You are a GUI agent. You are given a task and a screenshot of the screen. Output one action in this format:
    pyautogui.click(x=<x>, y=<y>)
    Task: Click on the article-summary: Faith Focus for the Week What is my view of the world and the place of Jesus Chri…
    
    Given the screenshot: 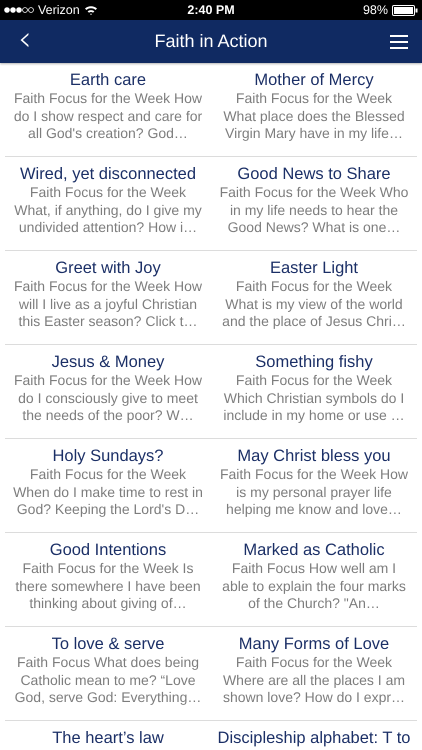 What is the action you would take?
    pyautogui.click(x=314, y=304)
    